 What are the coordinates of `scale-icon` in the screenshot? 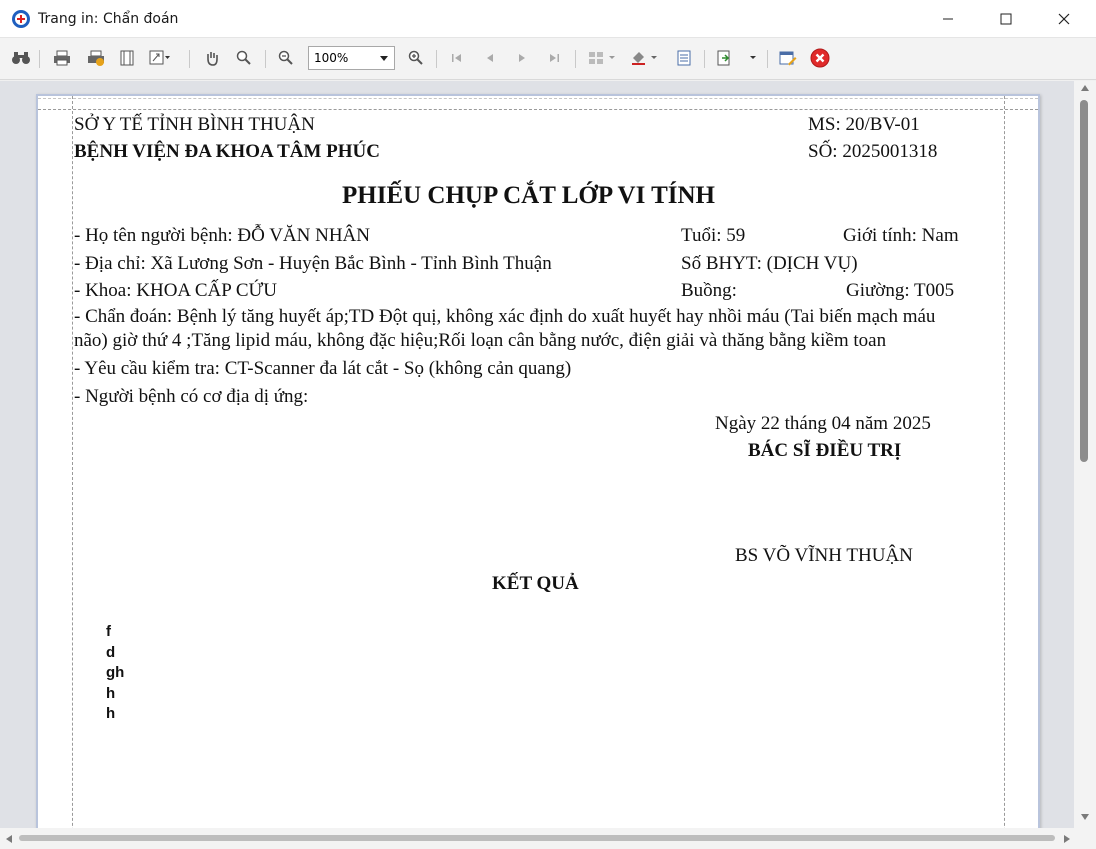 It's located at (159, 57).